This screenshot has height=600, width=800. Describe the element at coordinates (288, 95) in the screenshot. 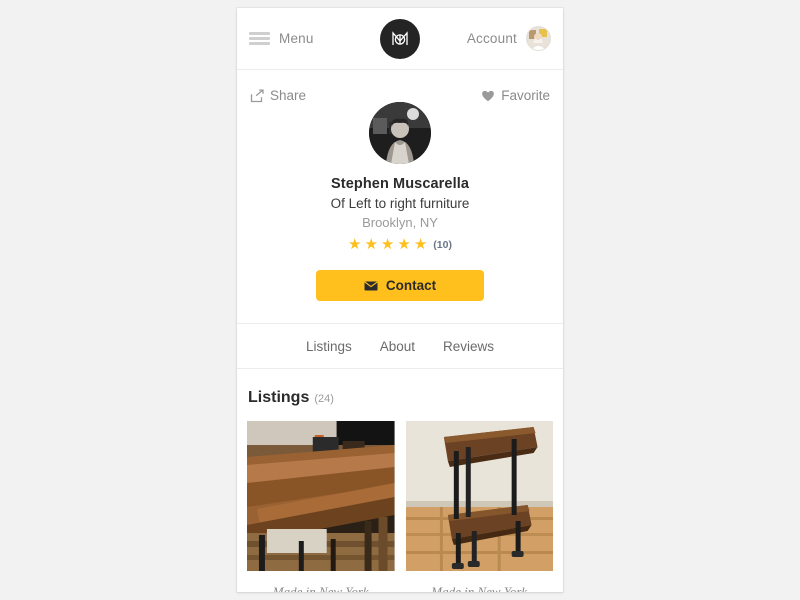

I see `share-label: Share` at that location.